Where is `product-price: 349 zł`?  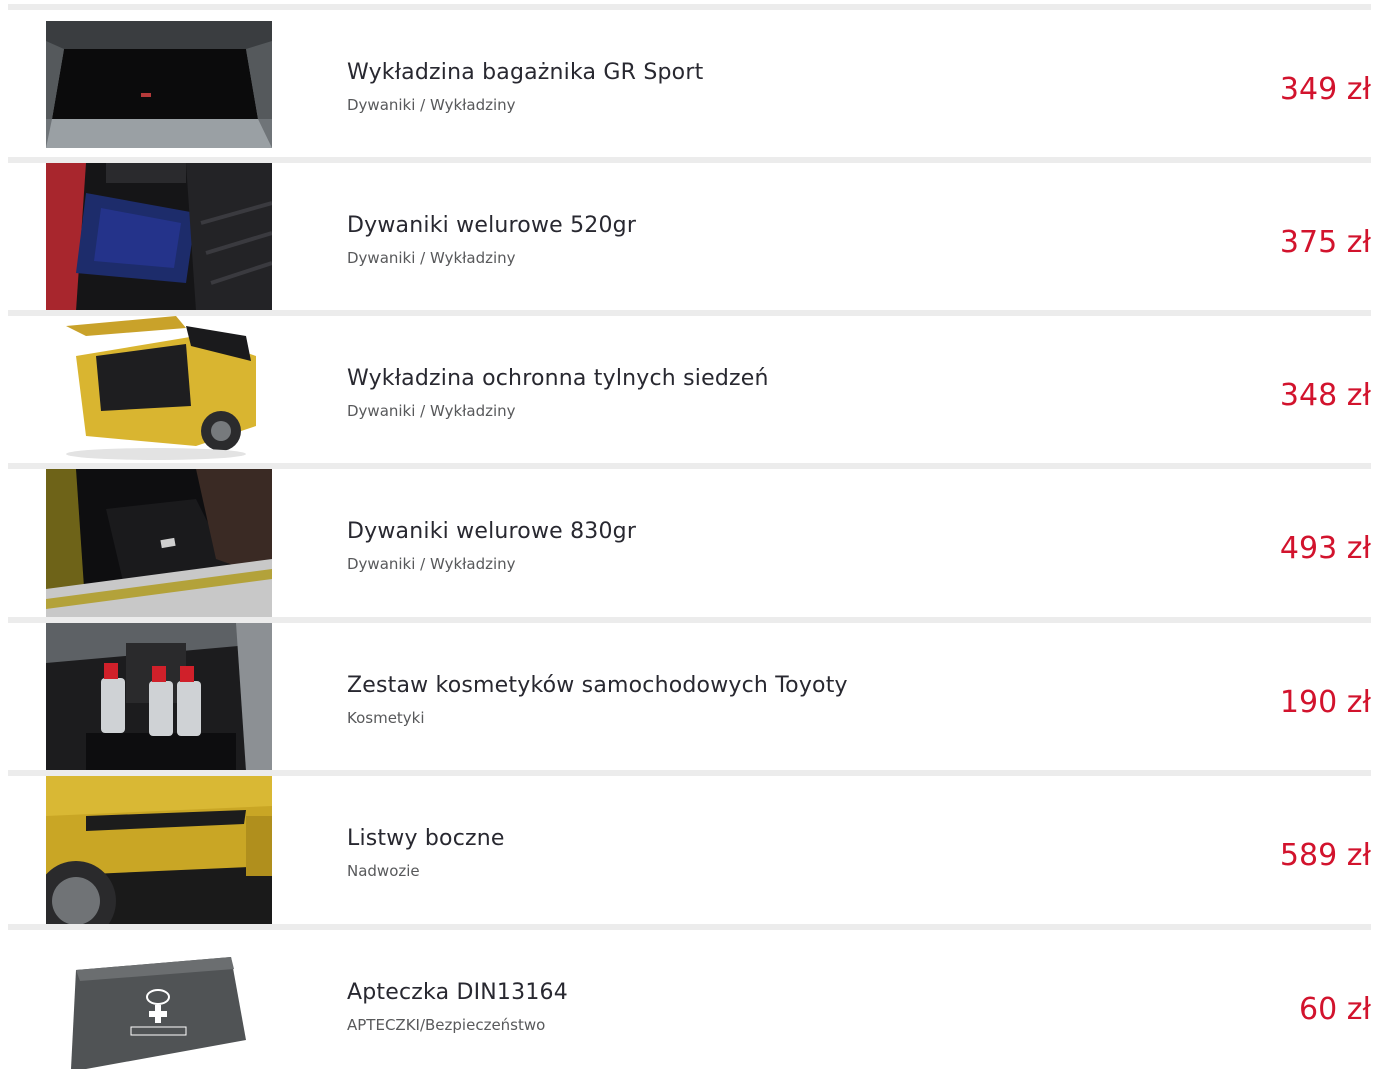 product-price: 349 zł is located at coordinates (1325, 89).